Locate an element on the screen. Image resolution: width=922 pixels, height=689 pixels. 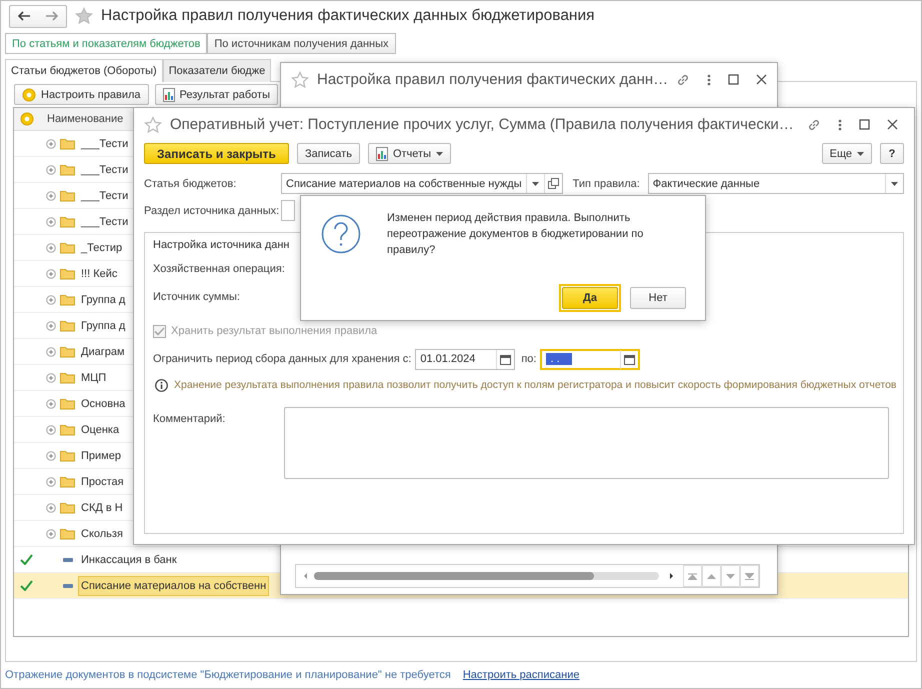
move-first-icon is located at coordinates (692, 576).